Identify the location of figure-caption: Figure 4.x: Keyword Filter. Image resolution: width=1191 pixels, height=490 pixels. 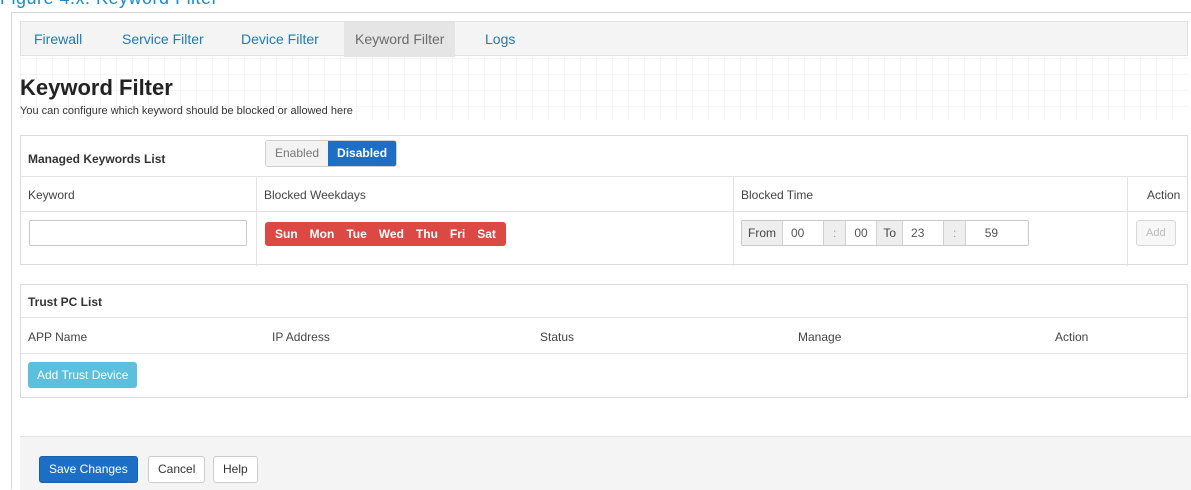
(595, 5).